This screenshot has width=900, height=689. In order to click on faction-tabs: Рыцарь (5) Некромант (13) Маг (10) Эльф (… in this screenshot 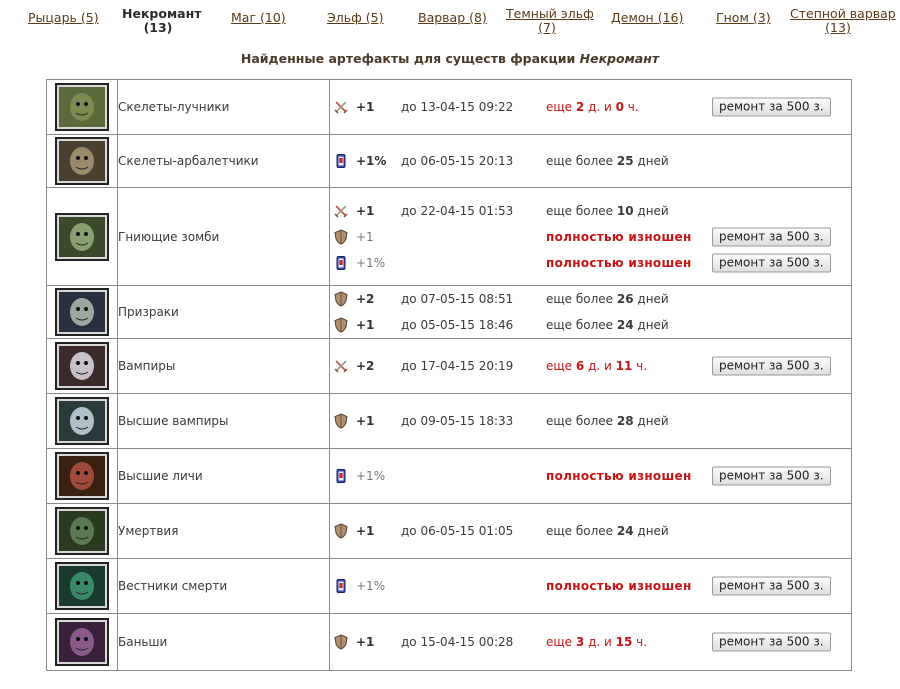, I will do `click(450, 24)`.